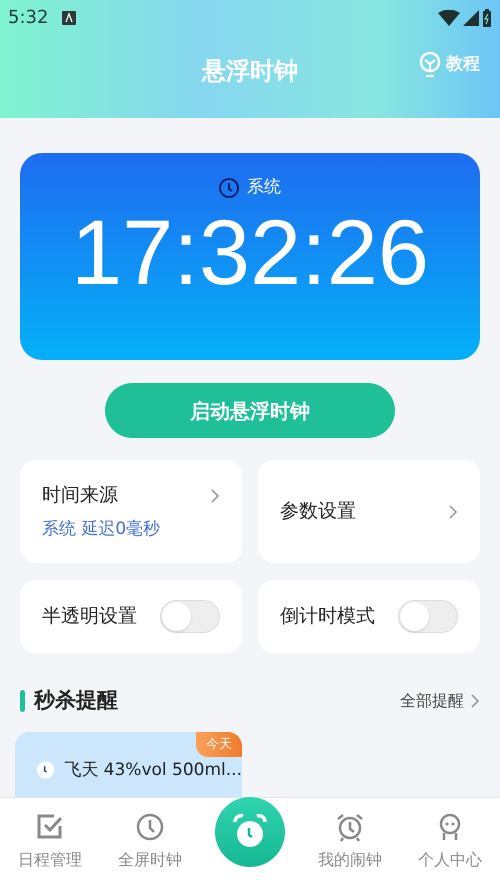 The height and width of the screenshot is (888, 500). Describe the element at coordinates (50, 843) in the screenshot. I see `nav-tab: 日程管理` at that location.